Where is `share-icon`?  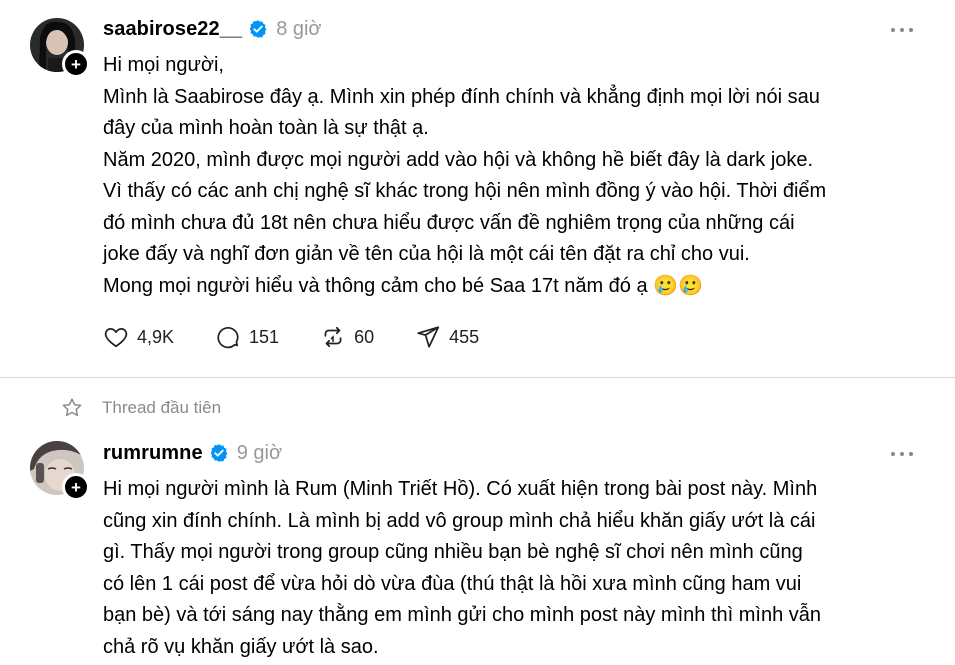
share-icon is located at coordinates (428, 337).